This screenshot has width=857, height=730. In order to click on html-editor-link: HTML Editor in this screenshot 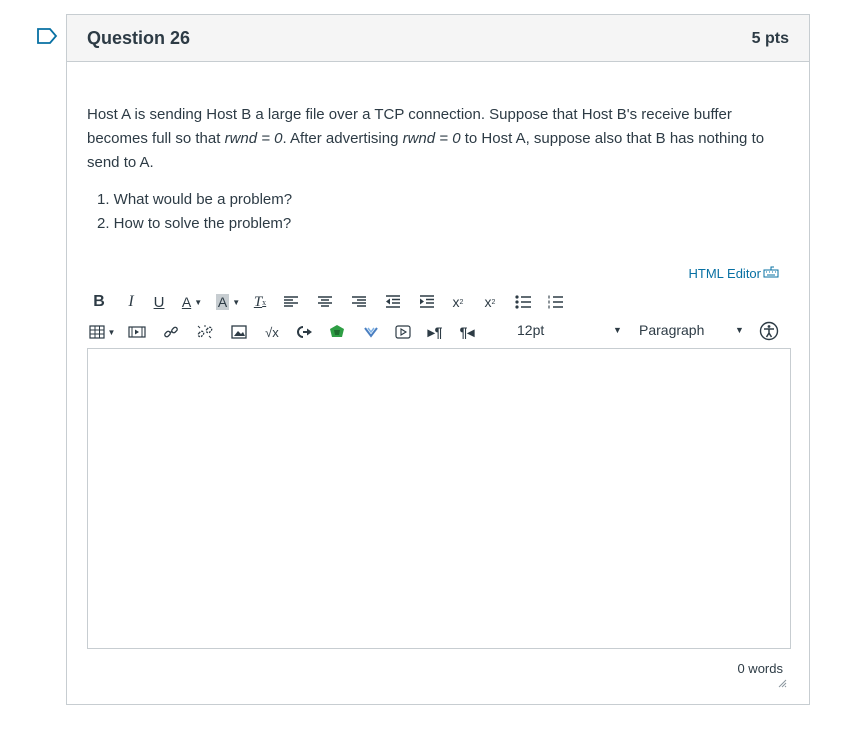, I will do `click(734, 273)`.